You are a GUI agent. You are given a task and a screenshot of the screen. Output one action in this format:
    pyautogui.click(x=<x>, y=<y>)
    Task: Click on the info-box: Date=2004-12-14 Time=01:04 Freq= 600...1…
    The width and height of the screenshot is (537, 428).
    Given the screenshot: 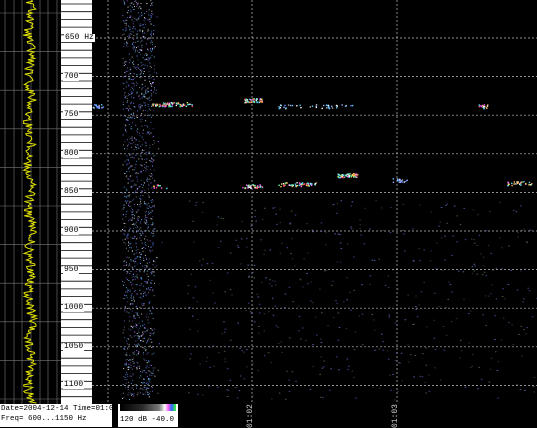 What is the action you would take?
    pyautogui.click(x=56, y=415)
    